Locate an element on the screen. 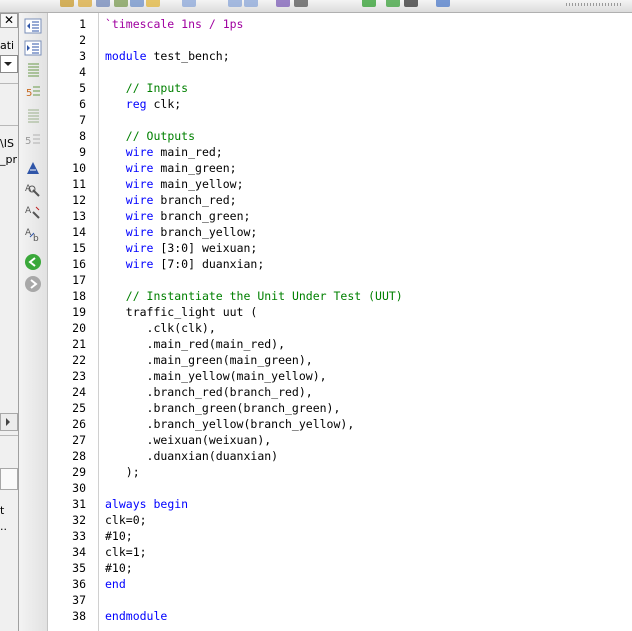  line-number: 24 is located at coordinates (79, 392).